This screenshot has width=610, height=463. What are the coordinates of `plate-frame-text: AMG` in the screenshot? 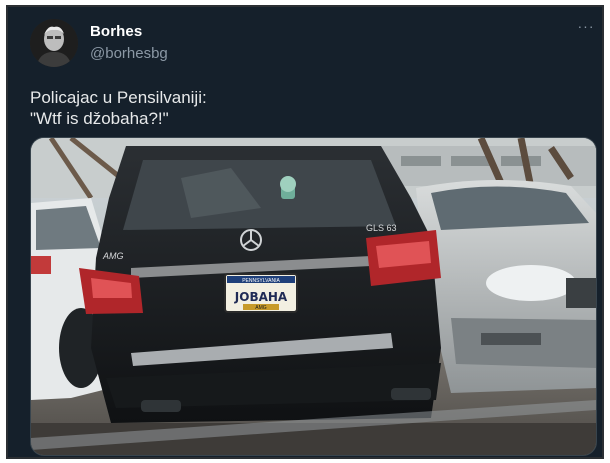 It's located at (261, 308).